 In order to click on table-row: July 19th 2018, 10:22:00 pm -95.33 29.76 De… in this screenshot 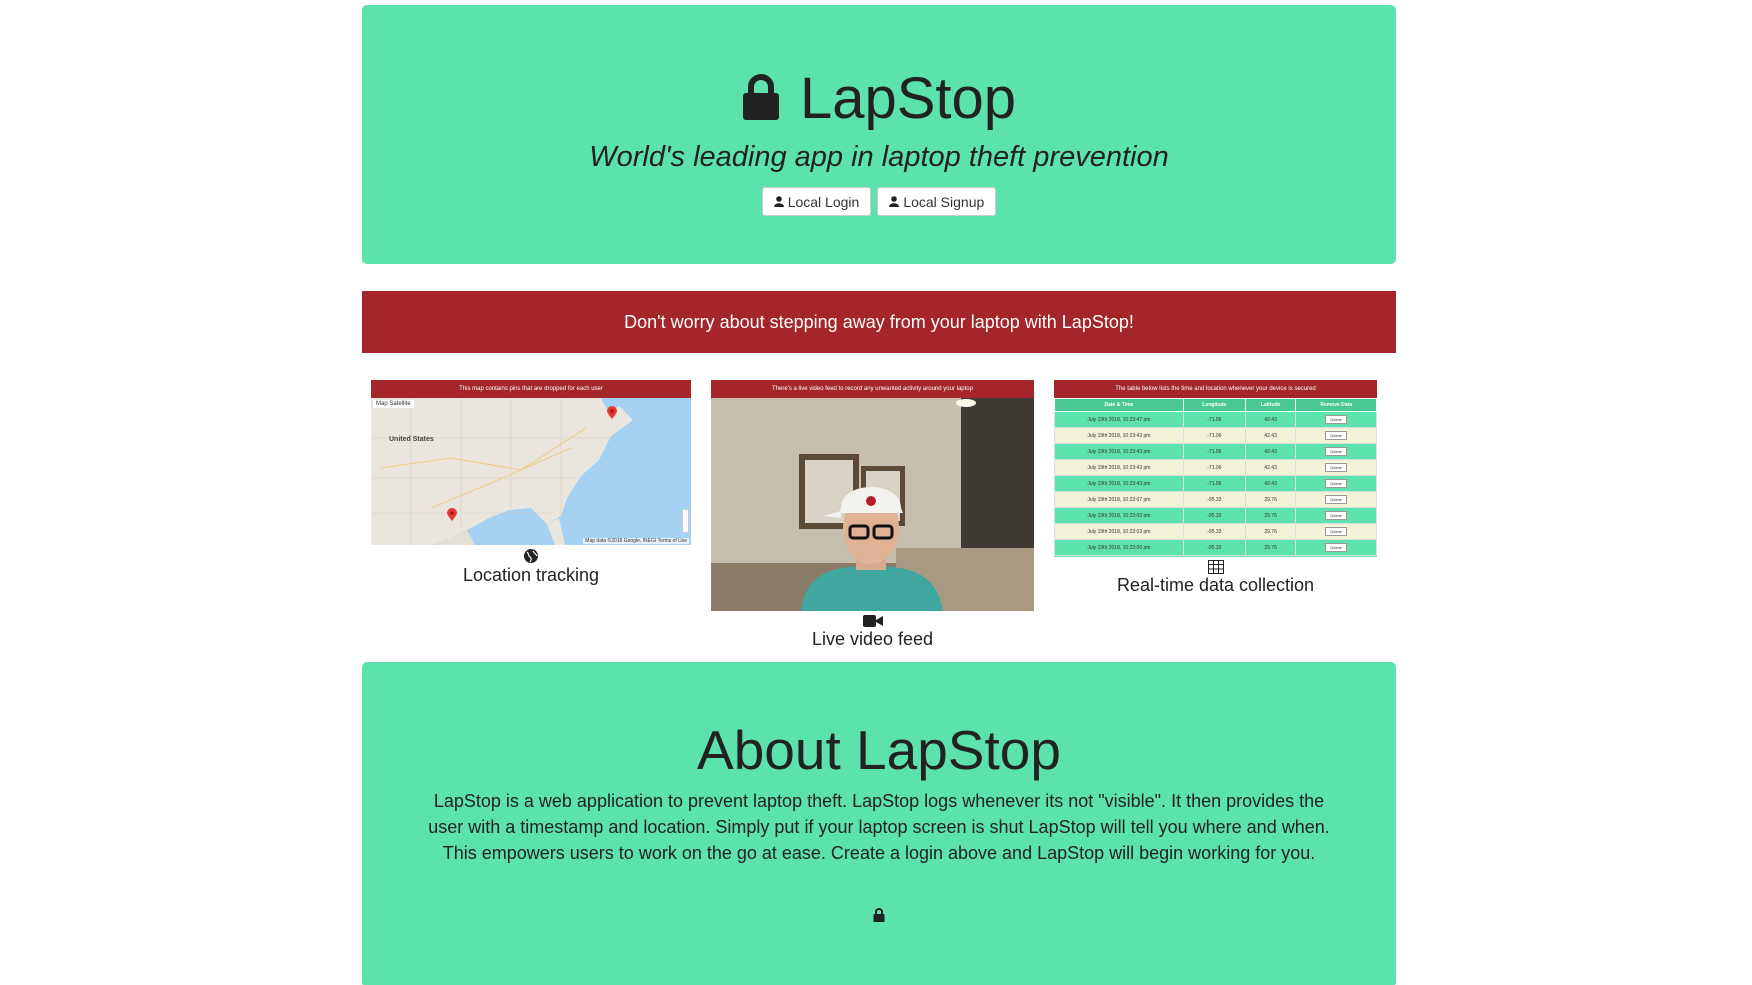, I will do `click(1215, 547)`.